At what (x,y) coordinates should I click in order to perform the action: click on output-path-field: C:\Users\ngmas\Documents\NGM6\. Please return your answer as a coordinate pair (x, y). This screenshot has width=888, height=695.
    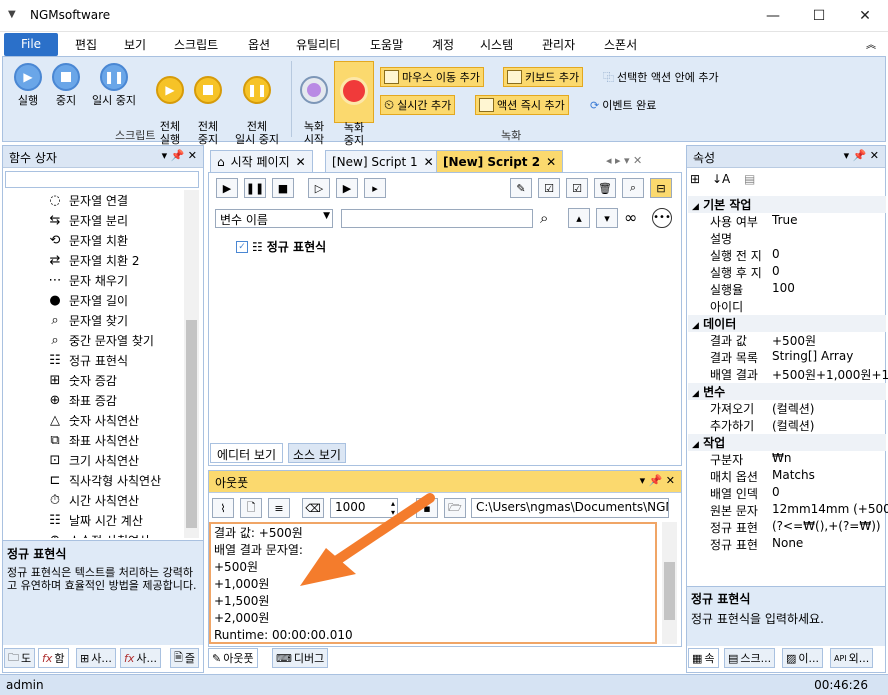
    Looking at the image, I should click on (570, 508).